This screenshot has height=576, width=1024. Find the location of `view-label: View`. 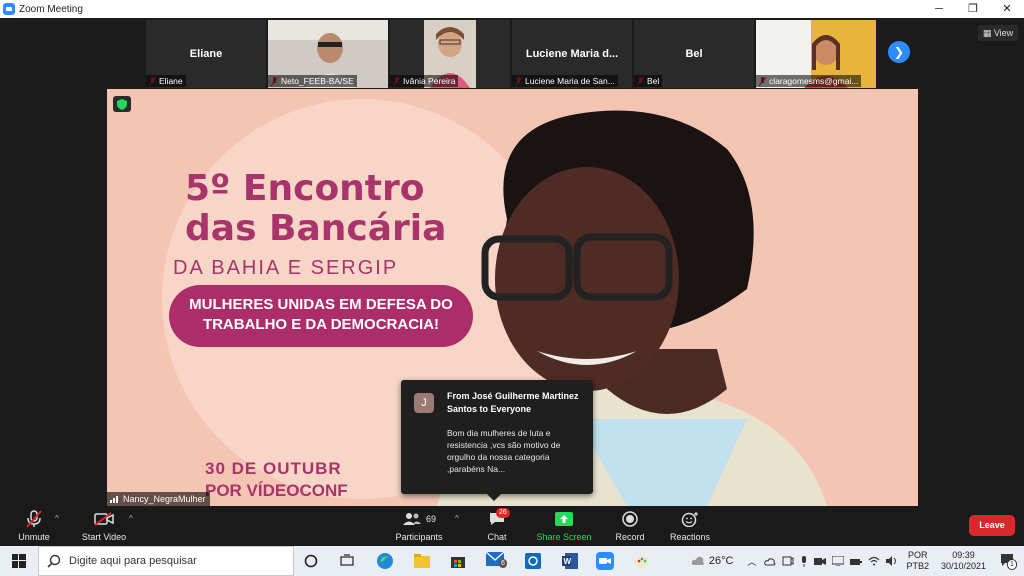

view-label: View is located at coordinates (1003, 33).